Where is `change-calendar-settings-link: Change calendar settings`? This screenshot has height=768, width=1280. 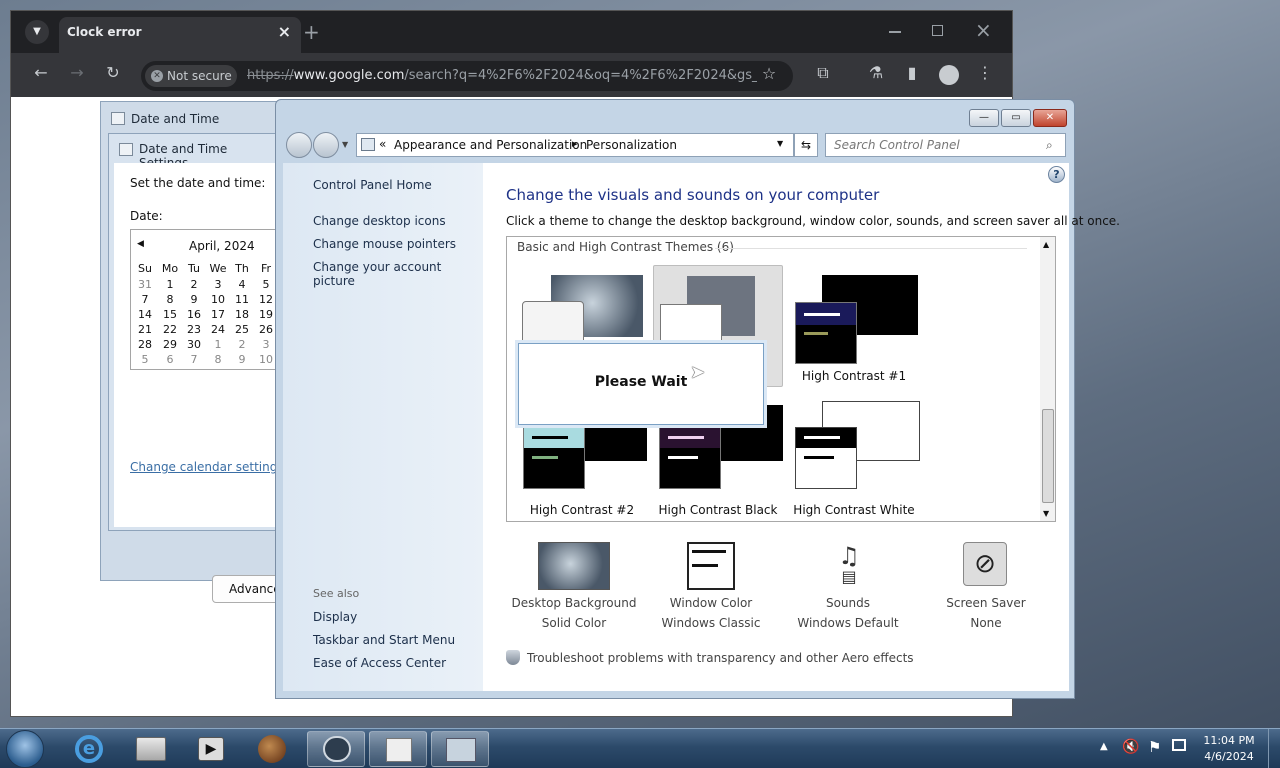
change-calendar-settings-link: Change calendar settings is located at coordinates (207, 467).